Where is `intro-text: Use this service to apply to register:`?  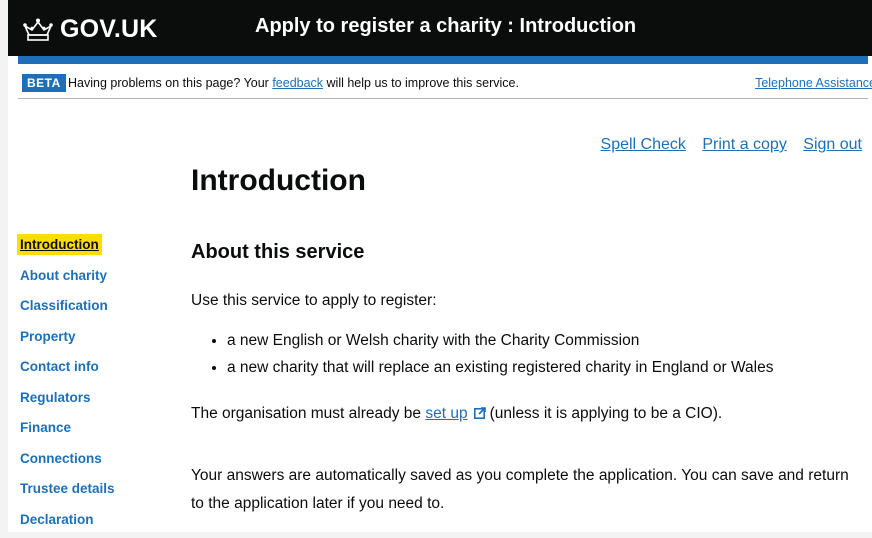
intro-text: Use this service to apply to register: is located at coordinates (314, 301).